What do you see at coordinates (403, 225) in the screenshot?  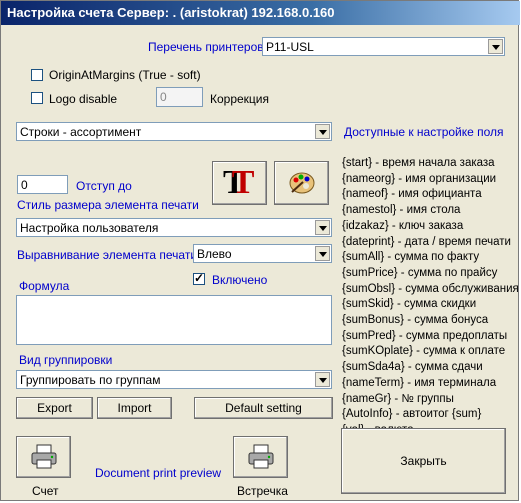 I see `field-list-item: {idzakaz} - ключ заказа` at bounding box center [403, 225].